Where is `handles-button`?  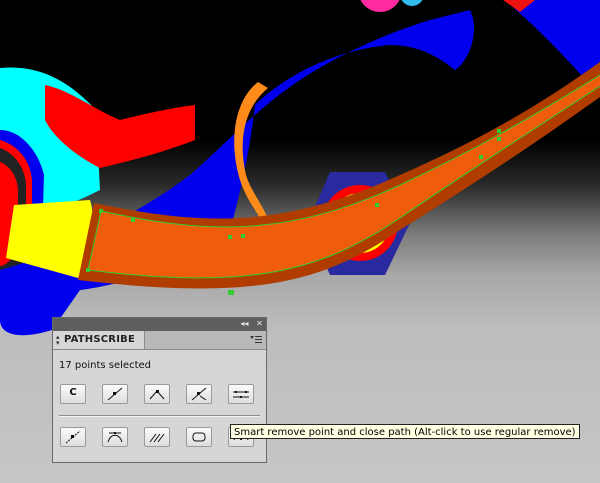 handles-button is located at coordinates (115, 437).